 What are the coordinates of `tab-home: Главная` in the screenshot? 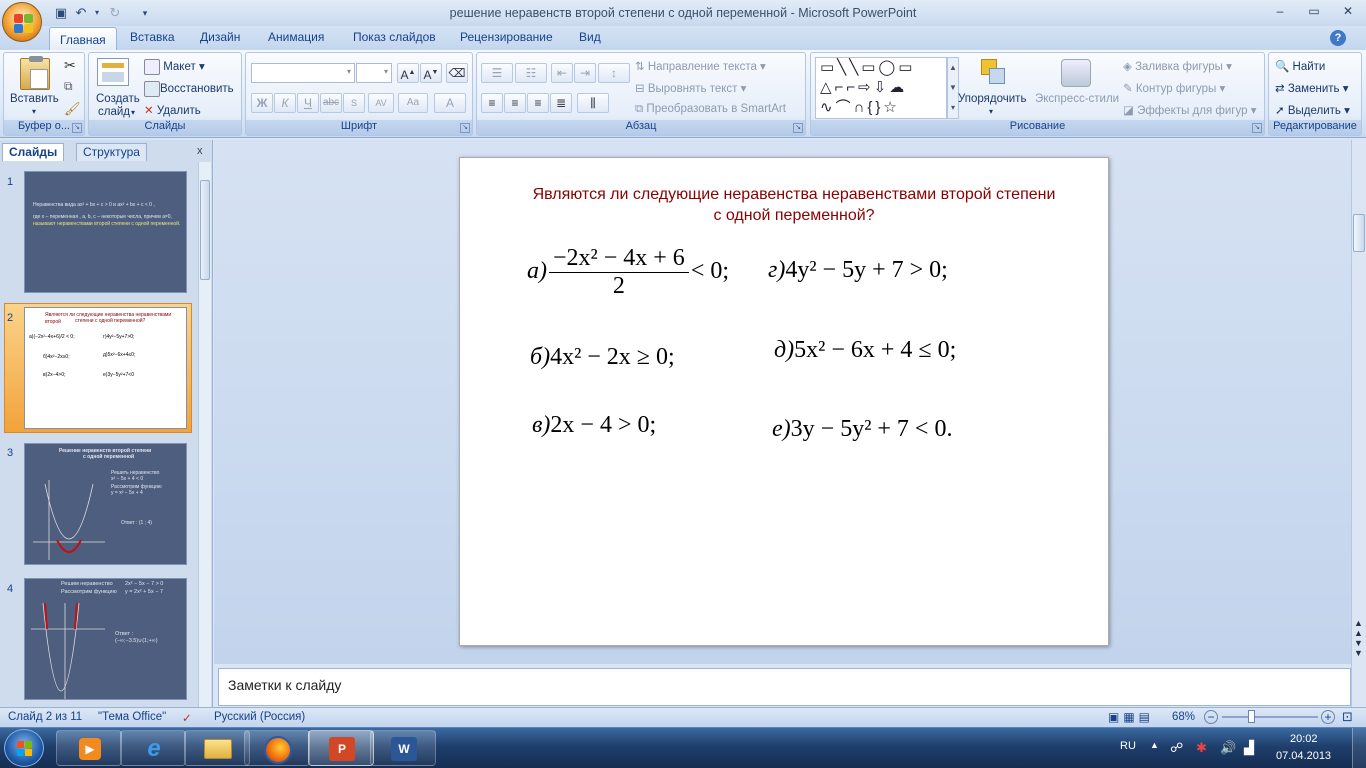 It's located at (83, 39).